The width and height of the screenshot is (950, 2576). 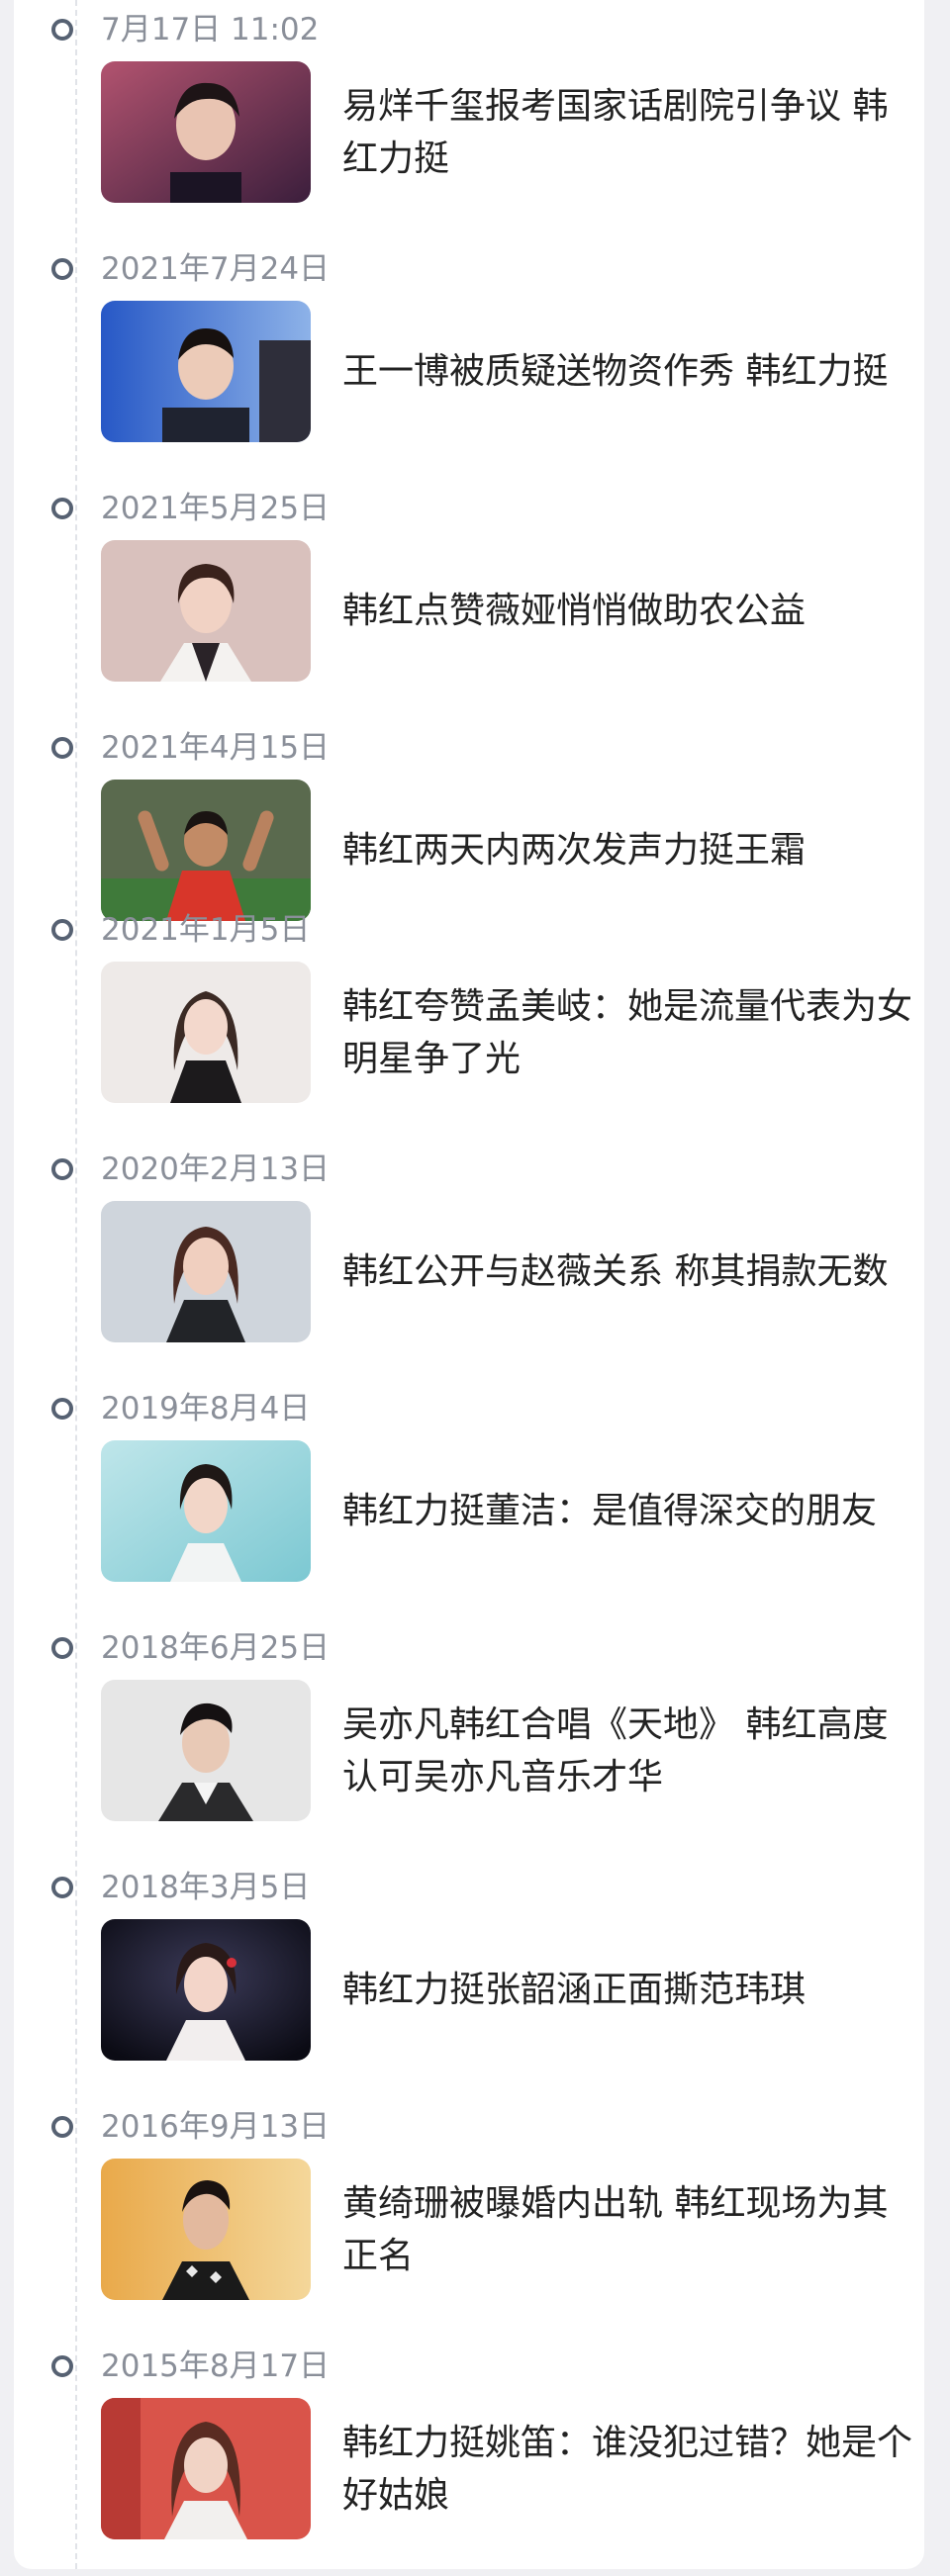 What do you see at coordinates (216, 508) in the screenshot?
I see `entry-date: 2021年5月25日` at bounding box center [216, 508].